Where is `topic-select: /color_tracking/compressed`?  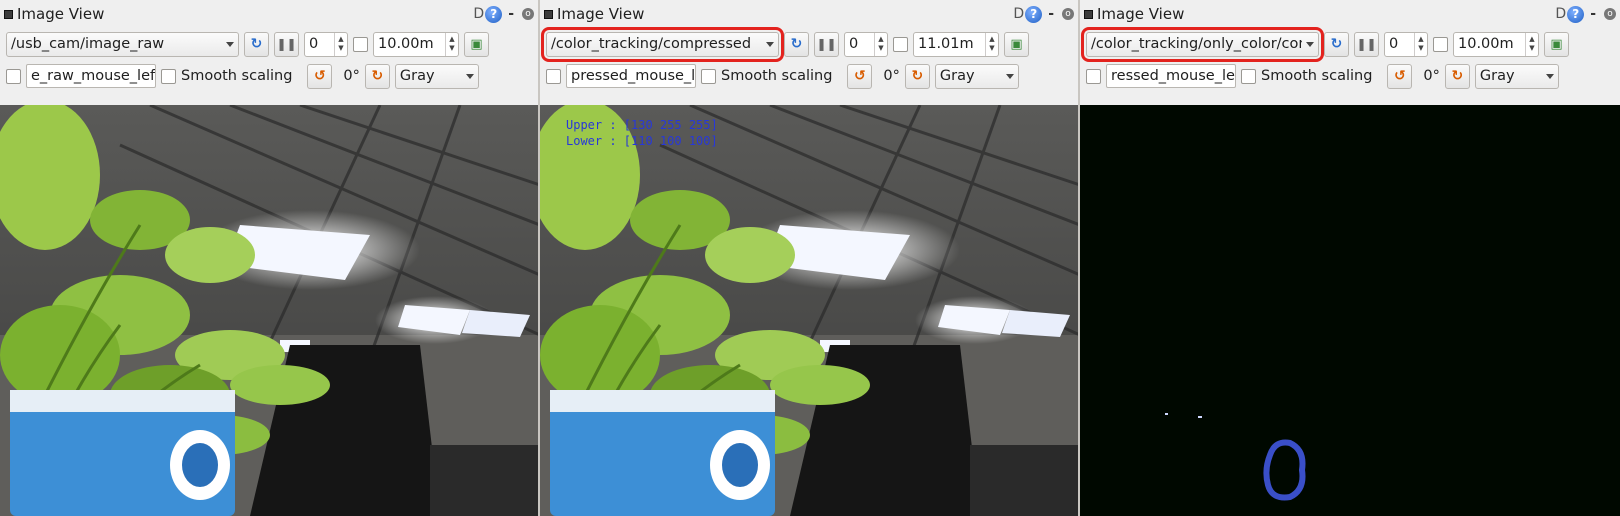
topic-select: /color_tracking/compressed is located at coordinates (662, 44).